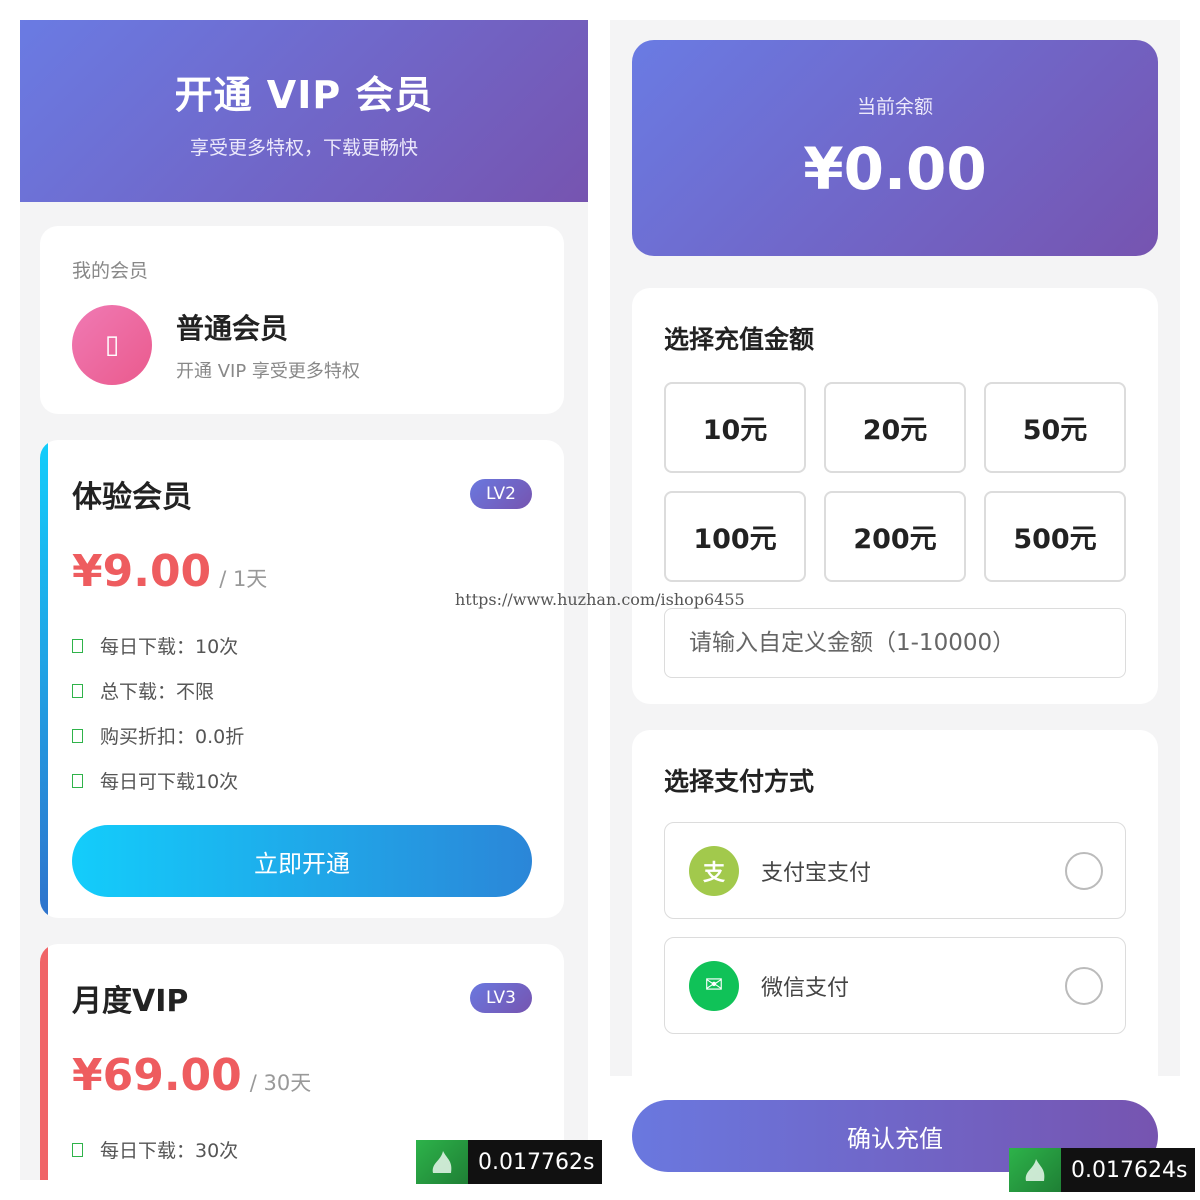 The width and height of the screenshot is (1200, 1200). Describe the element at coordinates (243, 579) in the screenshot. I see `plan-period: / 1天` at that location.